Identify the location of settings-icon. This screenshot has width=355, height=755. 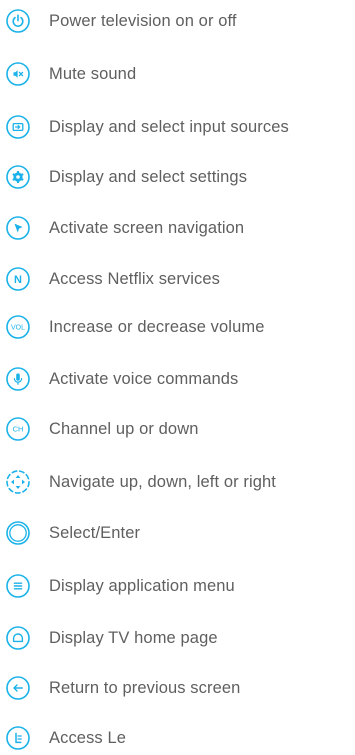
(18, 177).